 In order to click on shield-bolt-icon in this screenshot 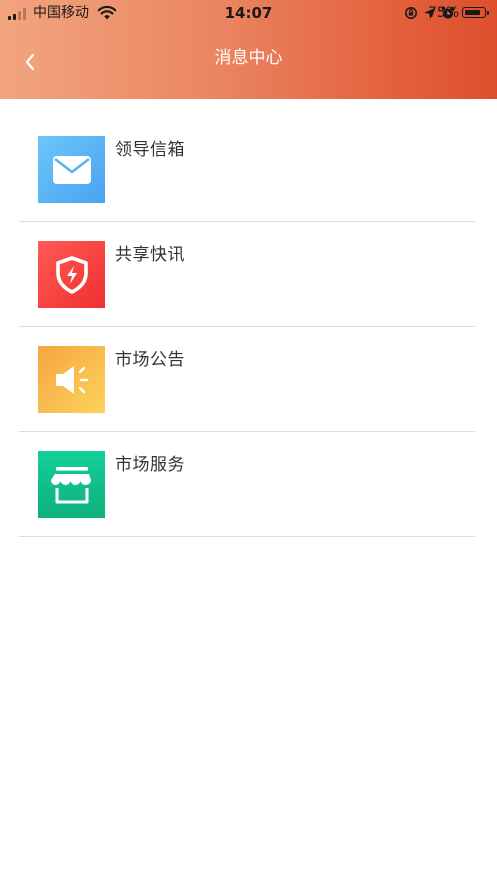, I will do `click(71, 274)`.